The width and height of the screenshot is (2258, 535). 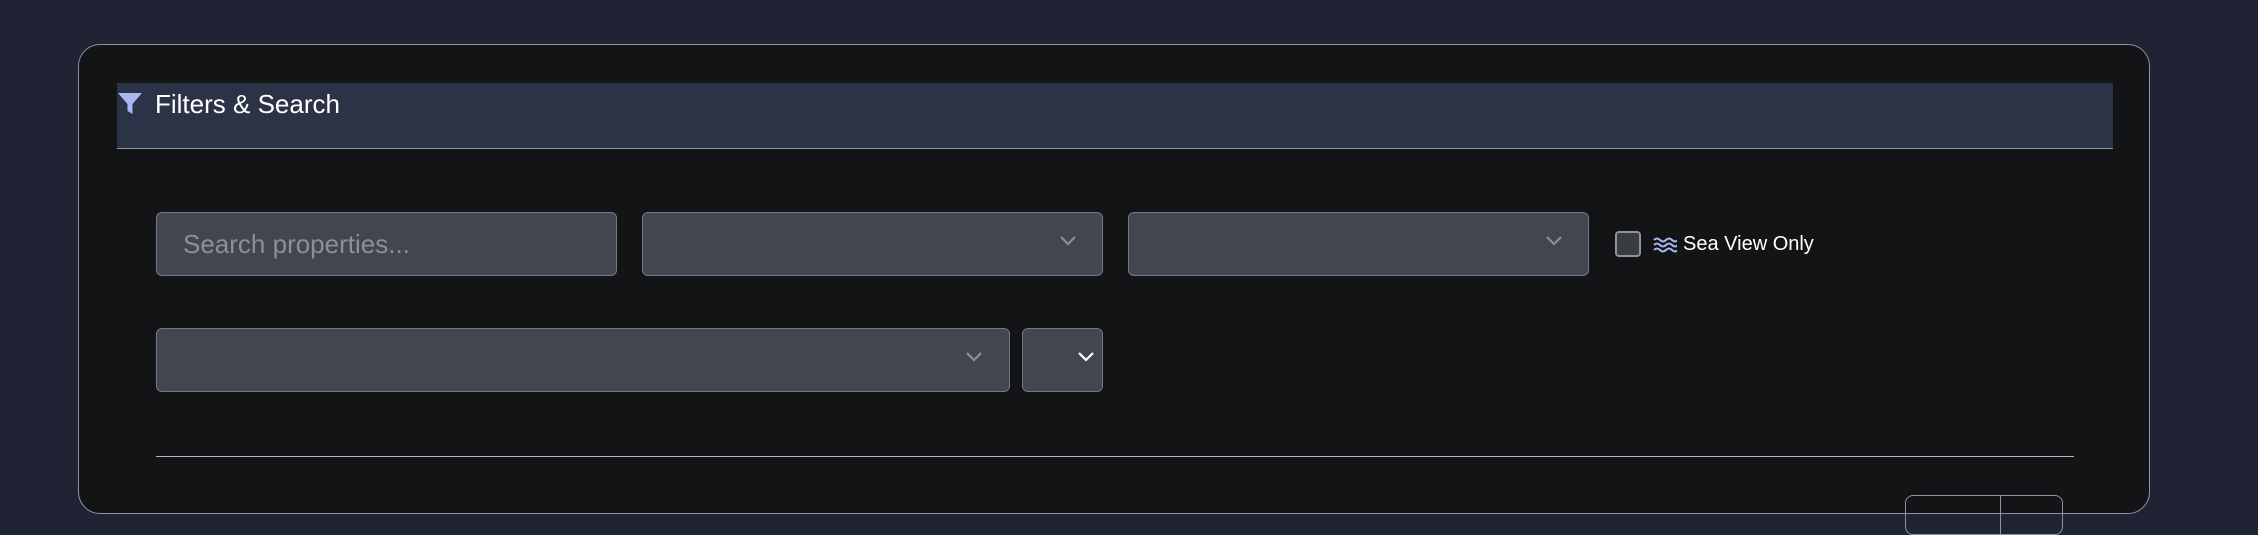 What do you see at coordinates (247, 104) in the screenshot?
I see `filters-title: Filters & Search` at bounding box center [247, 104].